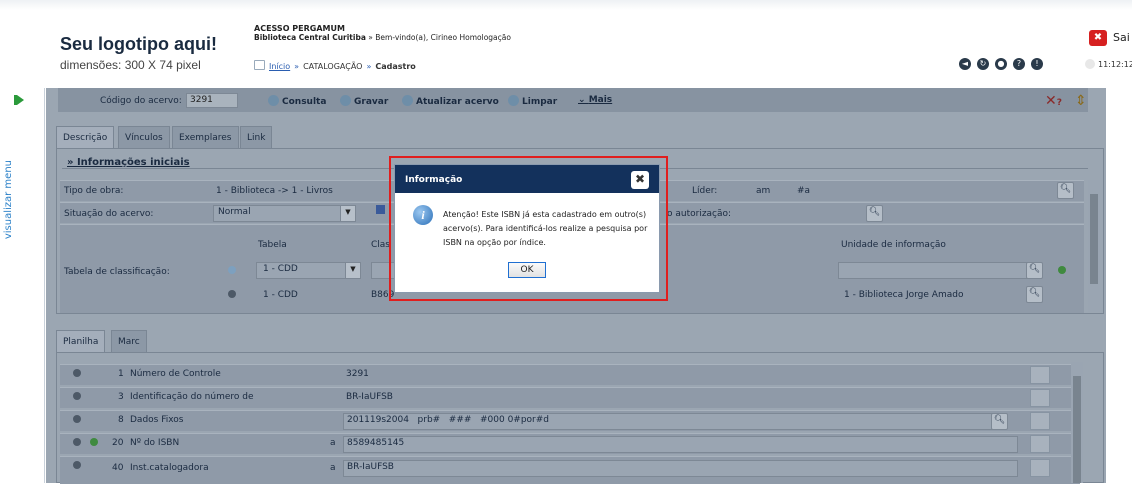  Describe the element at coordinates (299, 28) in the screenshot. I see `system-name: ACESSO PERGAMUM` at that location.